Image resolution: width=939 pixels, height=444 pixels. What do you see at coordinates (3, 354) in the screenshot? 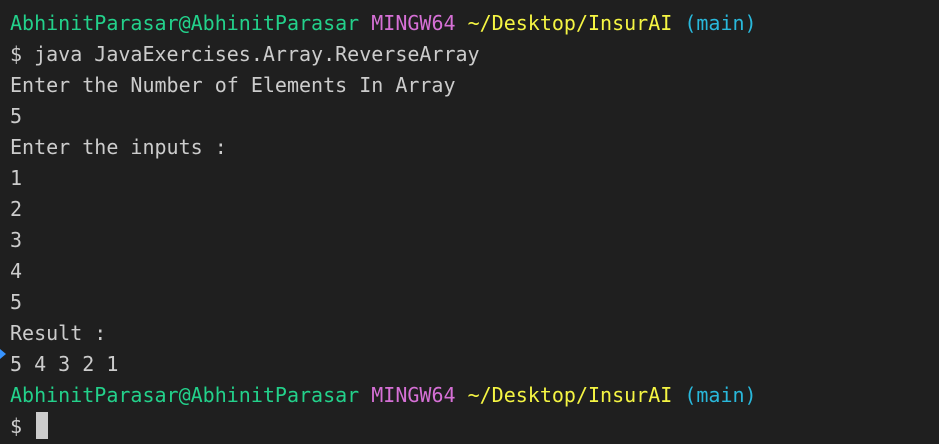
I see `command-decoration-icon` at bounding box center [3, 354].